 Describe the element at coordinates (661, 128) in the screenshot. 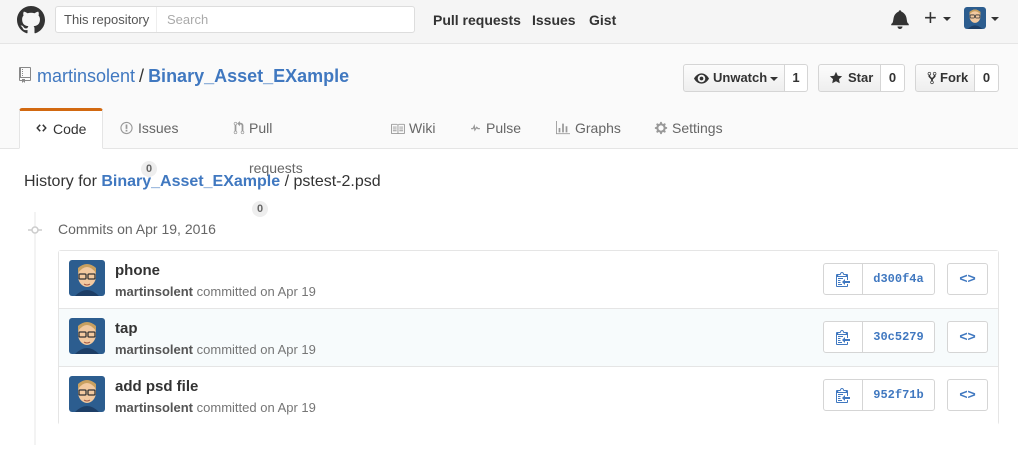

I see `gear-icon` at that location.